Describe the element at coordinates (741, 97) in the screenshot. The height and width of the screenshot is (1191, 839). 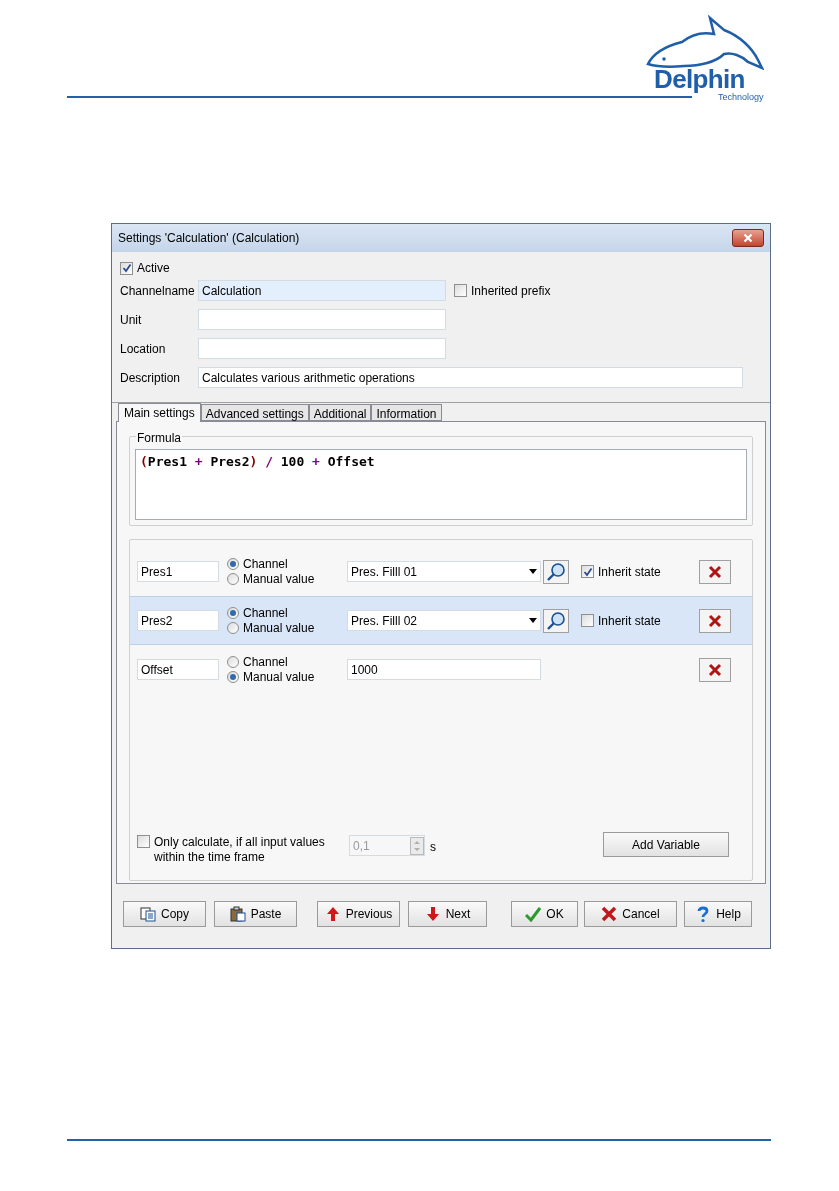
I see `logo-subtext: Technology` at that location.